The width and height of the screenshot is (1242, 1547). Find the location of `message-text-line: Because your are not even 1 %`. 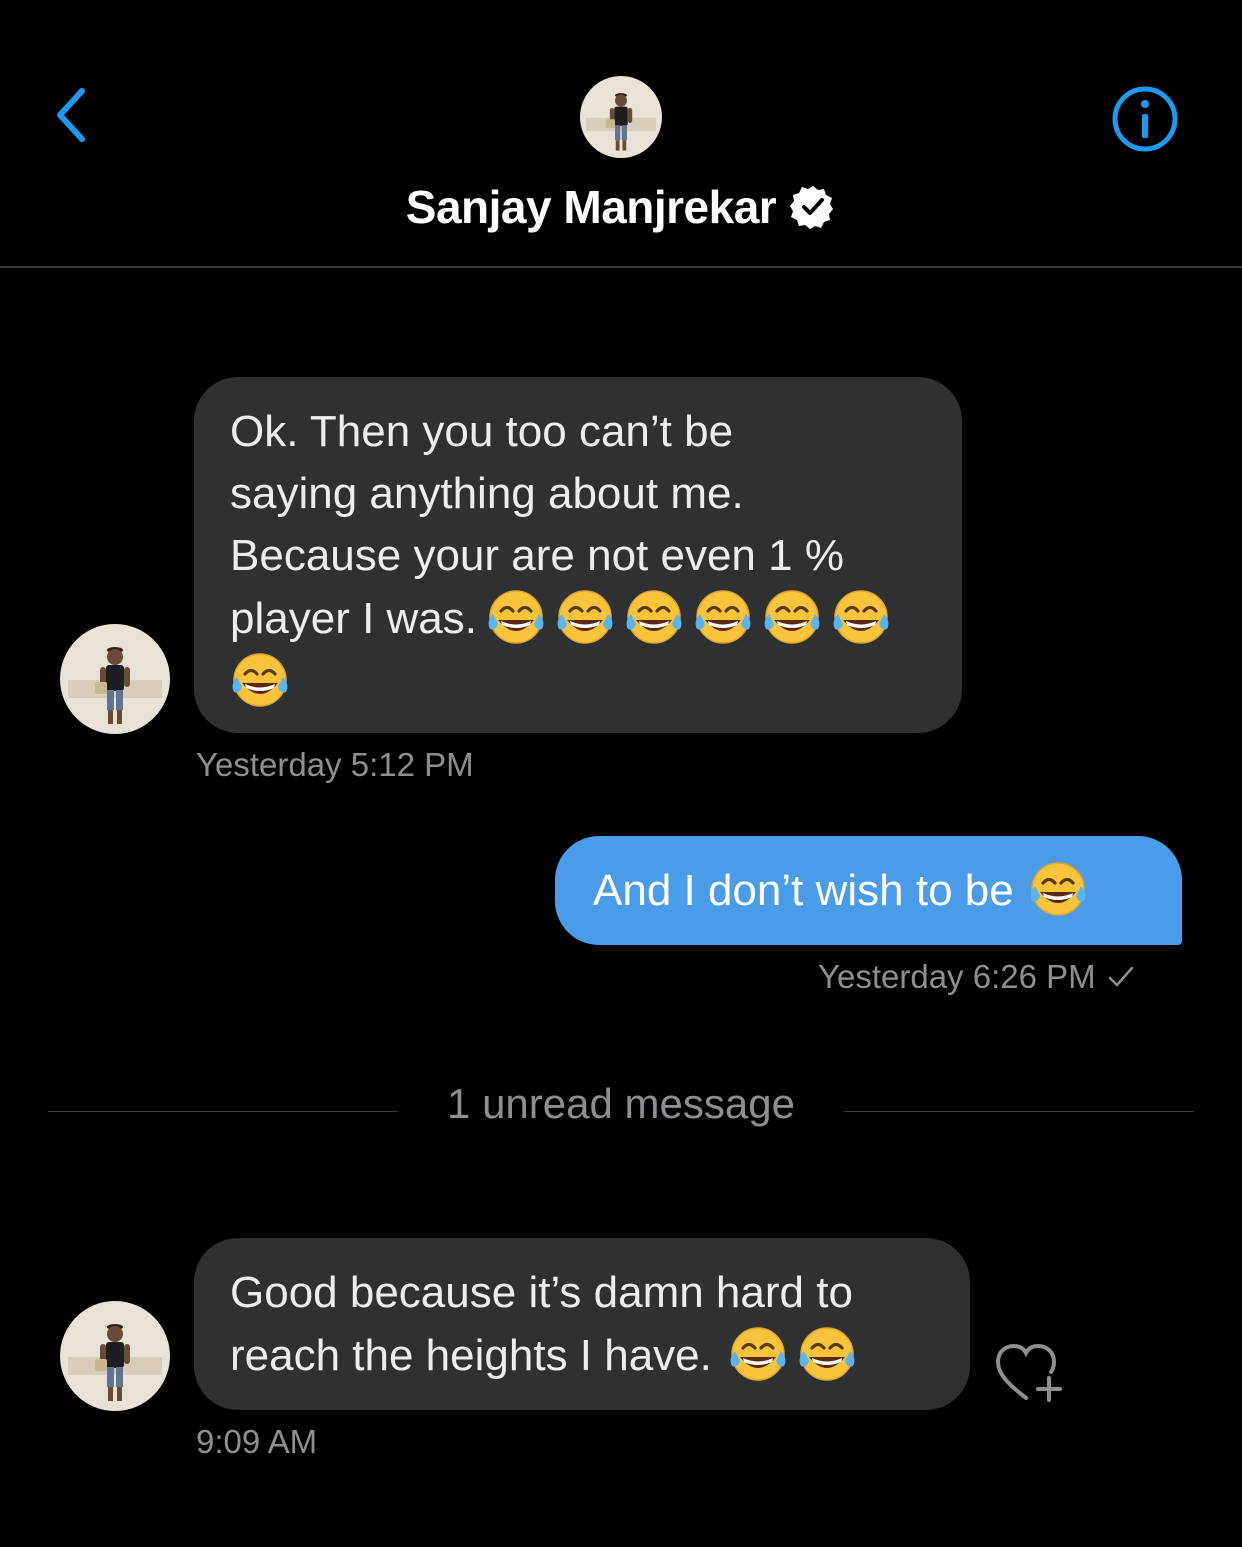

message-text-line: Because your are not even 1 % is located at coordinates (537, 555).